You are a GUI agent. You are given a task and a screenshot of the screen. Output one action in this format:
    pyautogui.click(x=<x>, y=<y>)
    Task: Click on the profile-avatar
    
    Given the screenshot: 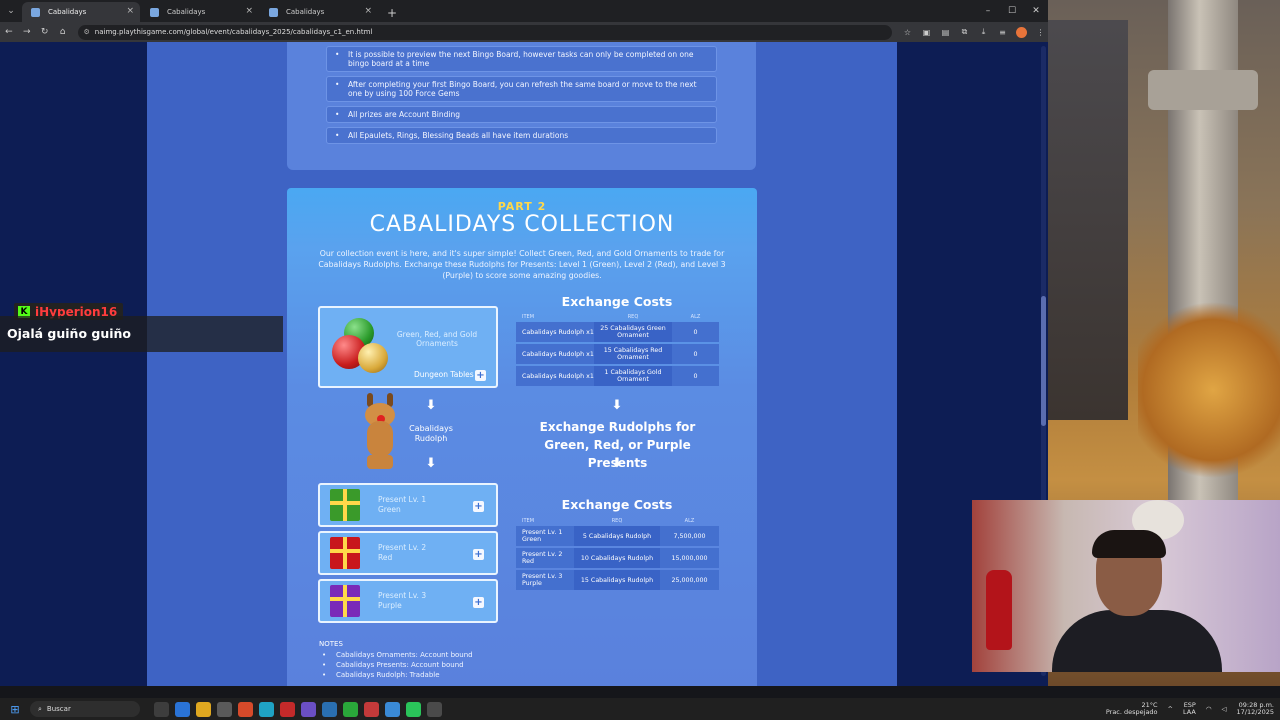 What is the action you would take?
    pyautogui.click(x=1021, y=32)
    